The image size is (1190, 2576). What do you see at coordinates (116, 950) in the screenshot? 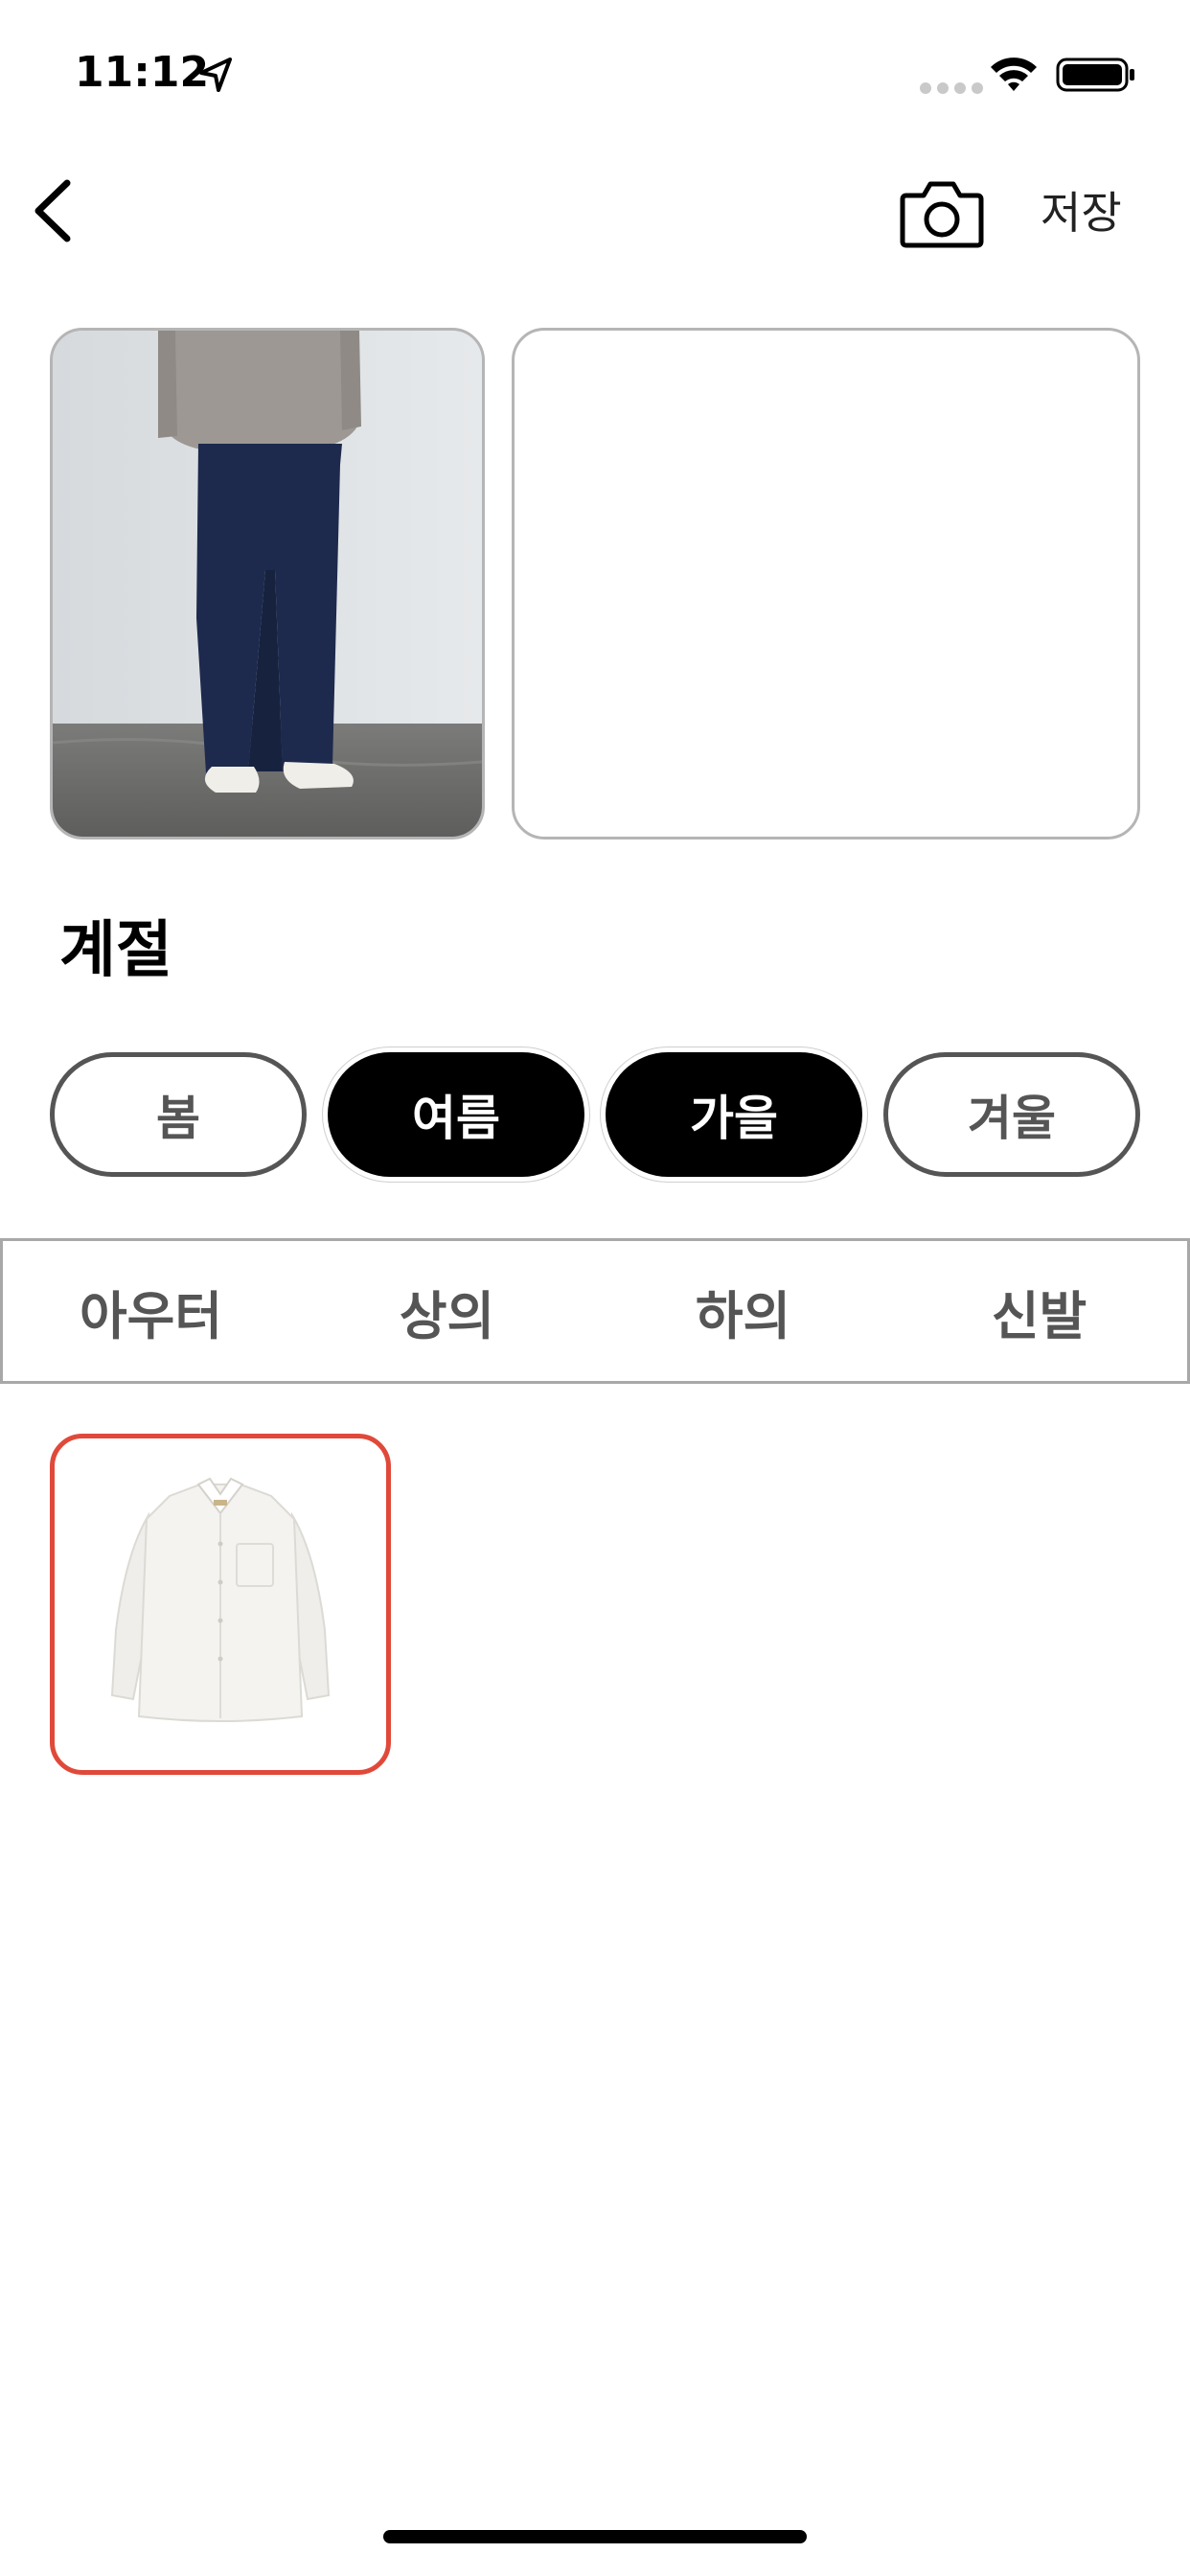
I see `season-title: 계절` at bounding box center [116, 950].